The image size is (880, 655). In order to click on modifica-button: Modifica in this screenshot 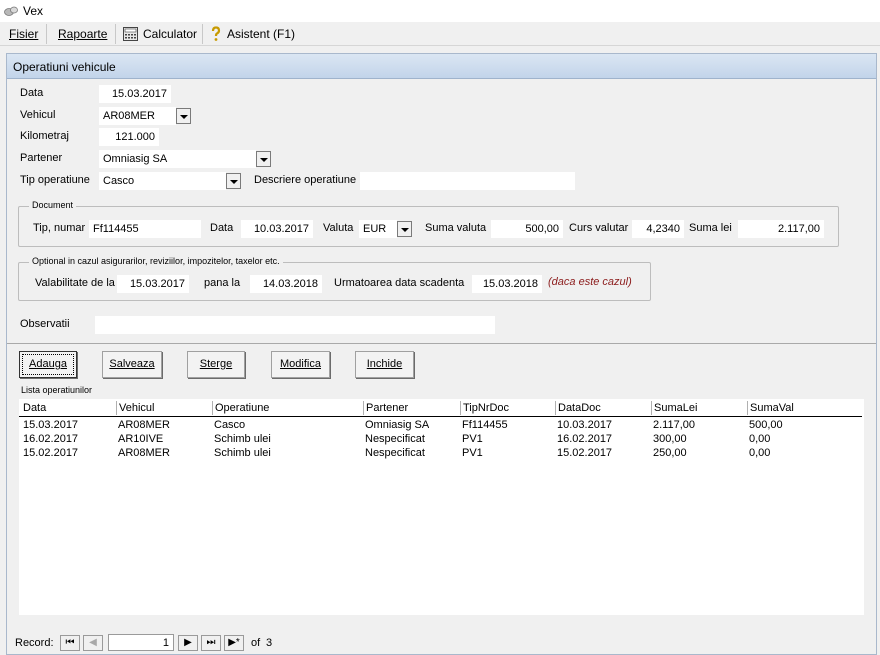, I will do `click(300, 364)`.